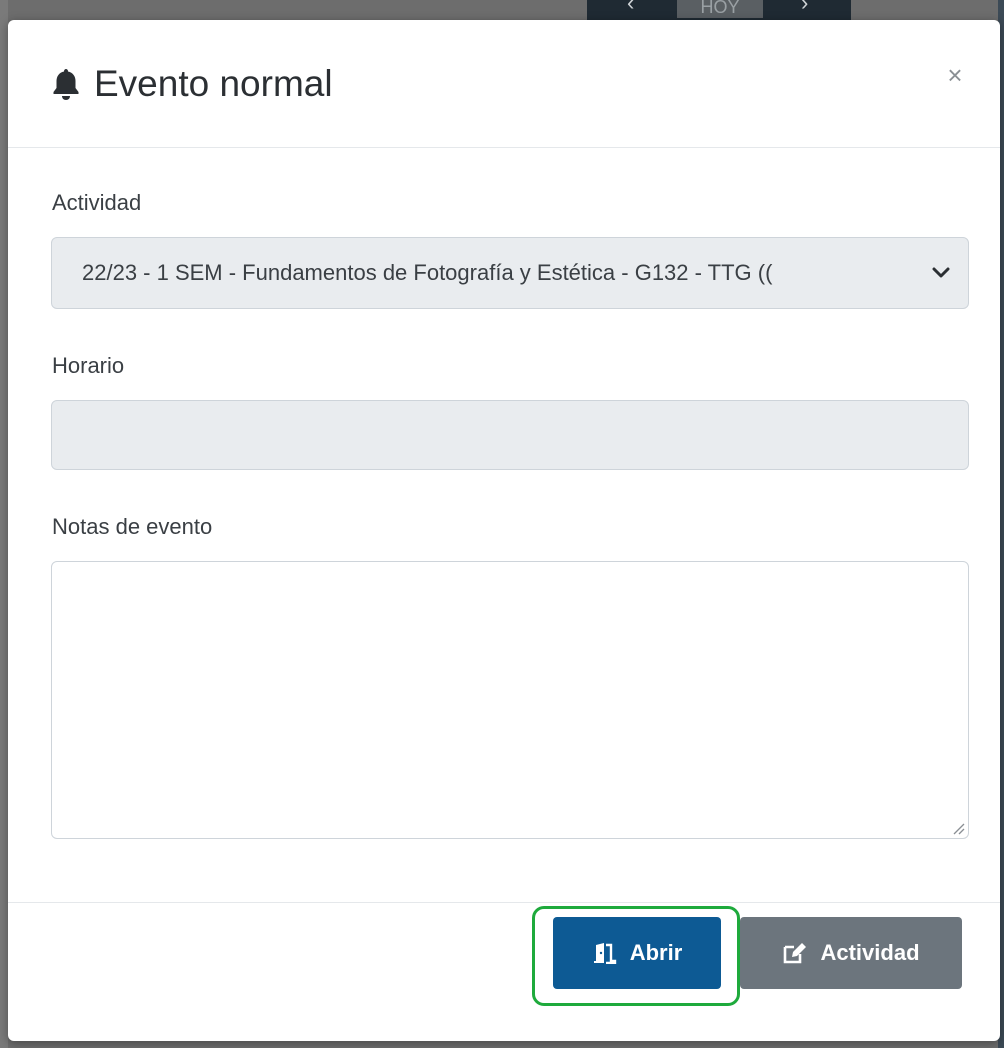 The width and height of the screenshot is (1004, 1048). I want to click on horario-label: Horario, so click(88, 365).